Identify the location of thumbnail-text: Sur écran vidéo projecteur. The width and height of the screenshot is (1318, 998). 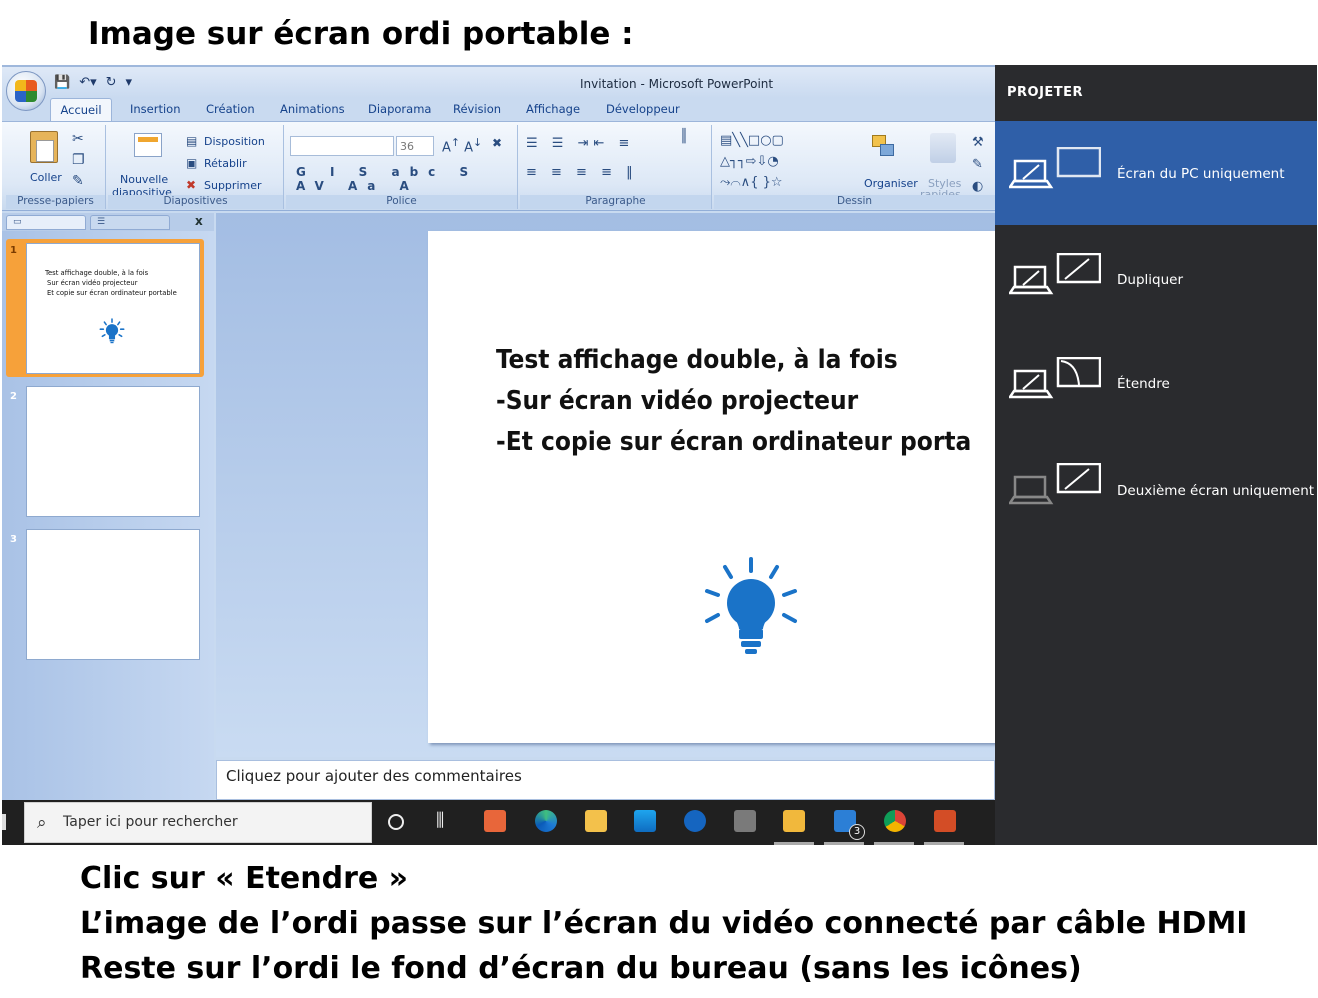
(92, 283).